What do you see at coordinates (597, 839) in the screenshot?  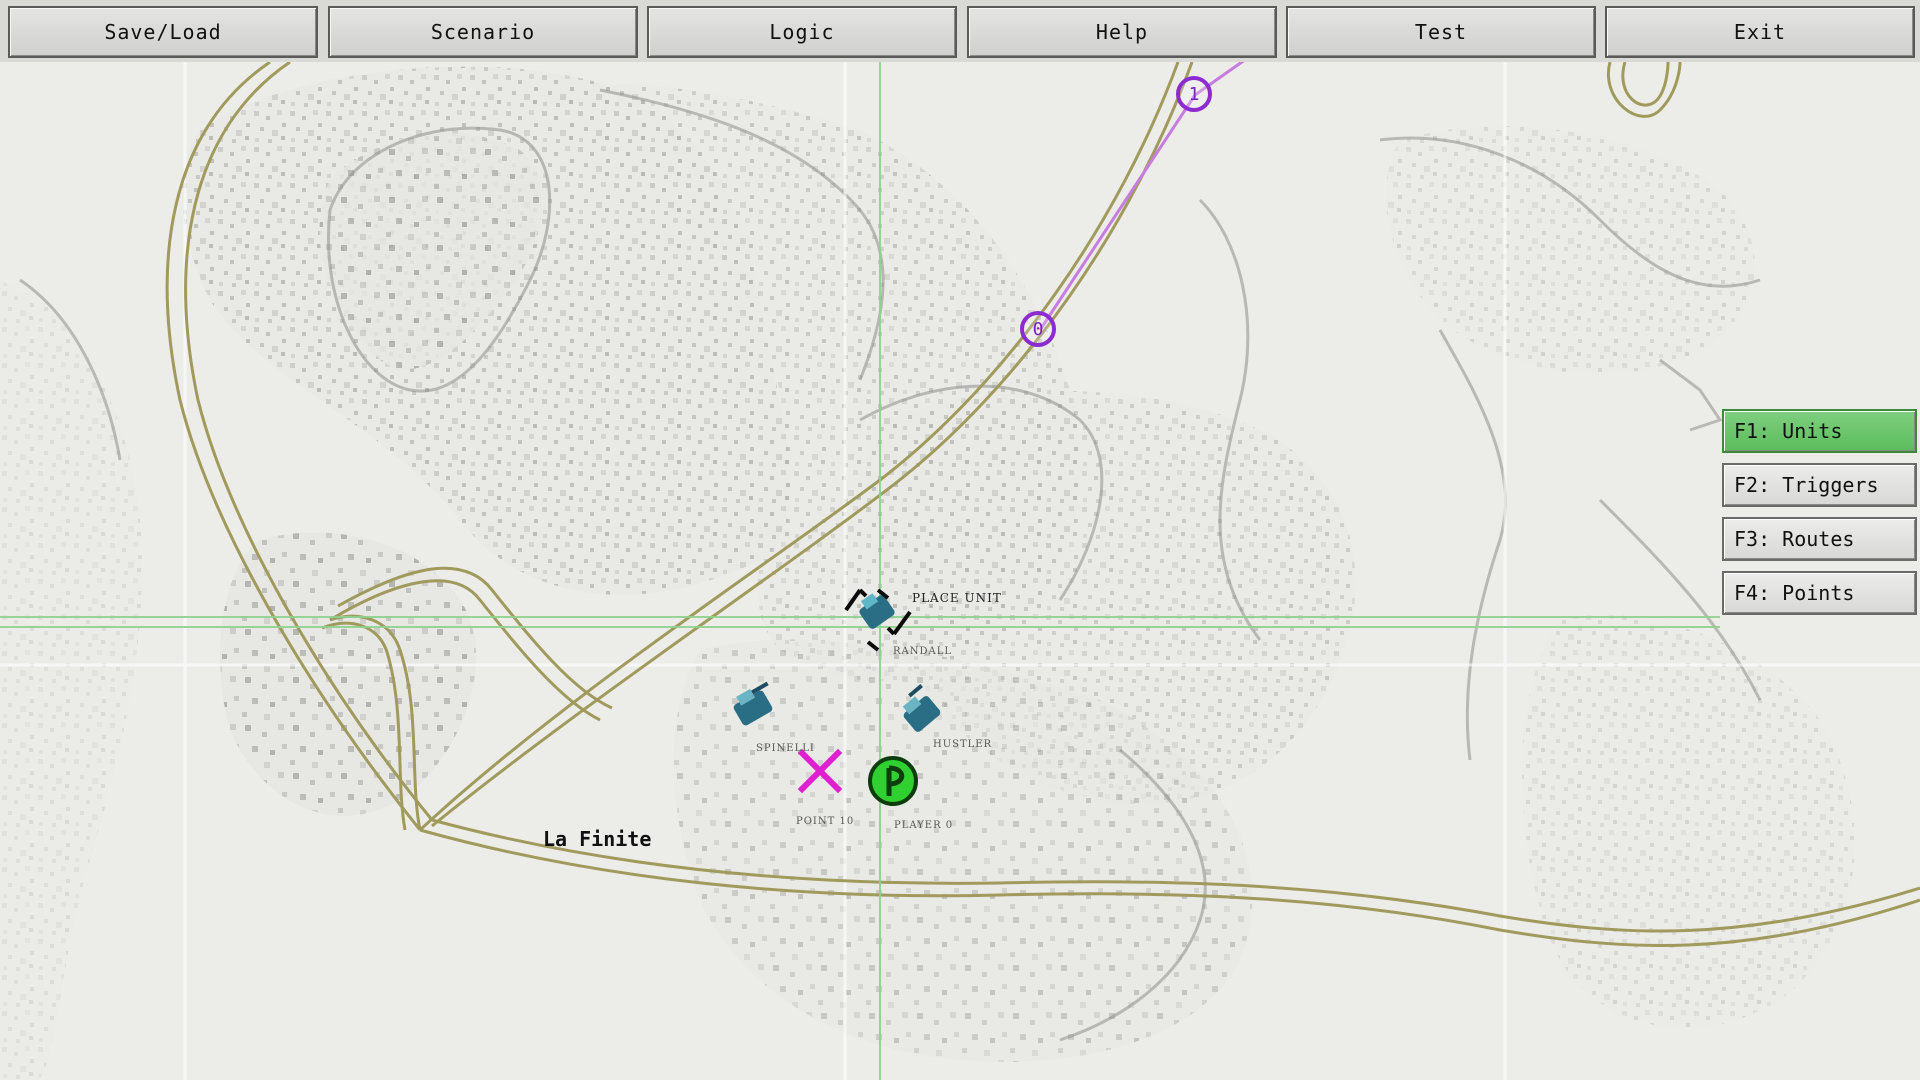 I see `town-label: La Finite` at bounding box center [597, 839].